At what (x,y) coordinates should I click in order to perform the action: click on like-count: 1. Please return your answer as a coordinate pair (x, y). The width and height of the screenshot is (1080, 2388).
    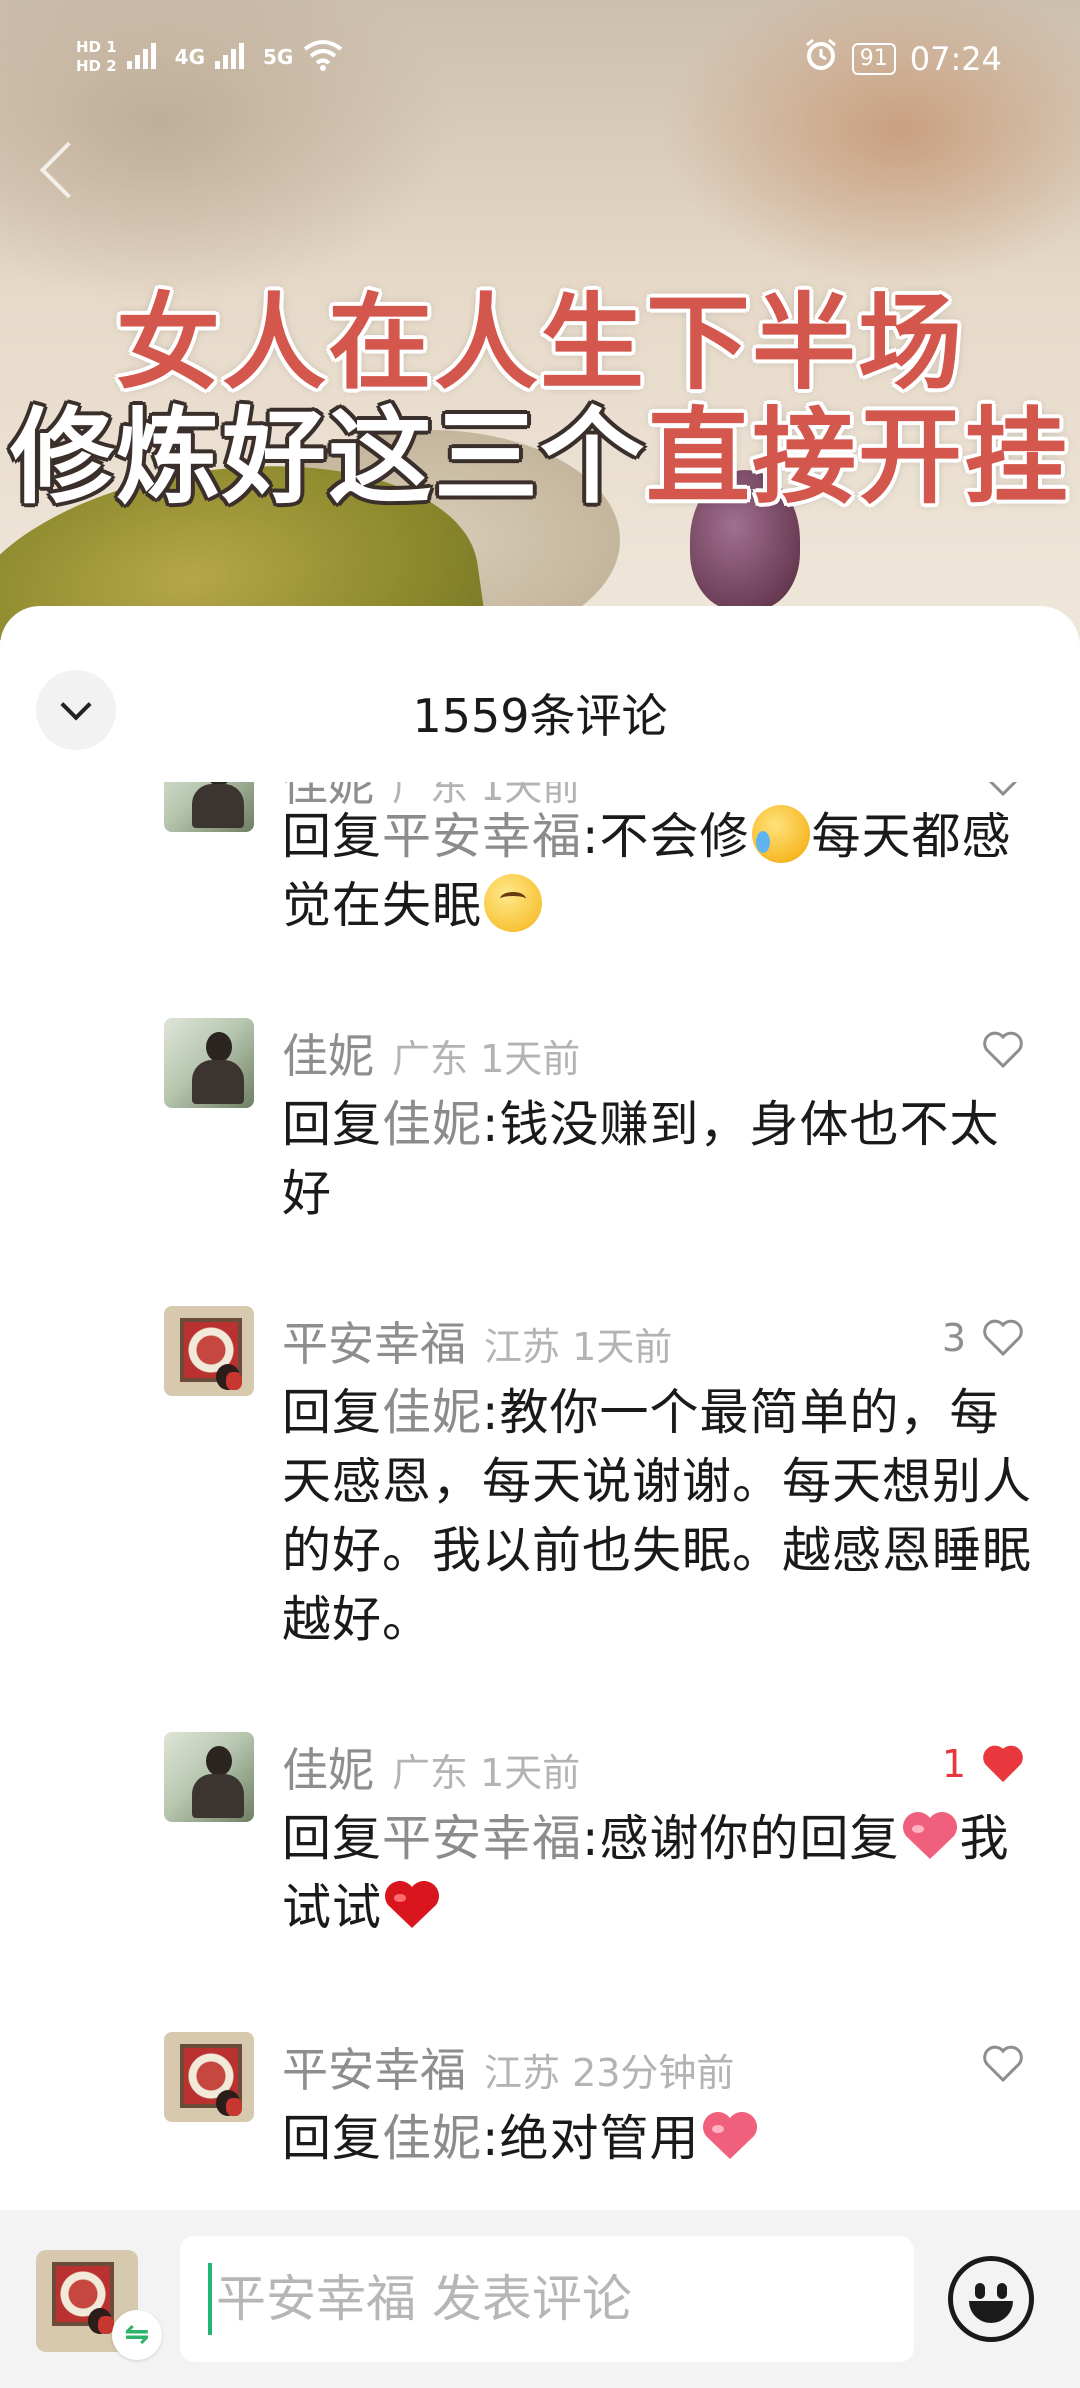
    Looking at the image, I should click on (953, 1764).